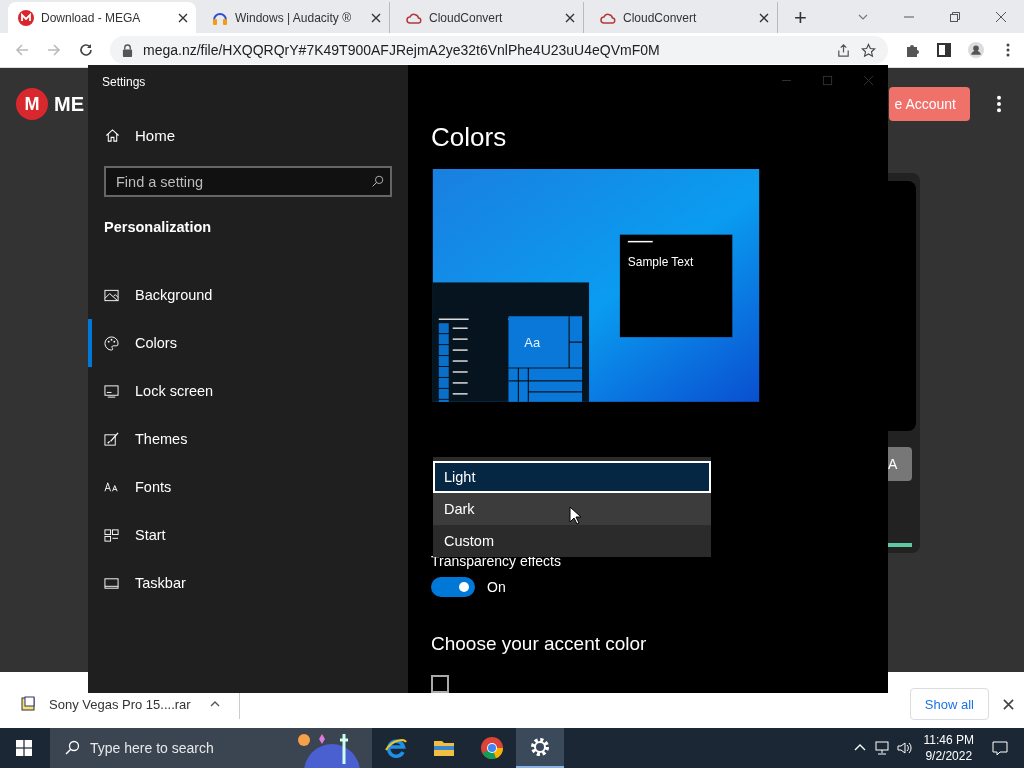  Describe the element at coordinates (1000, 748) in the screenshot. I see `notification-icon` at that location.